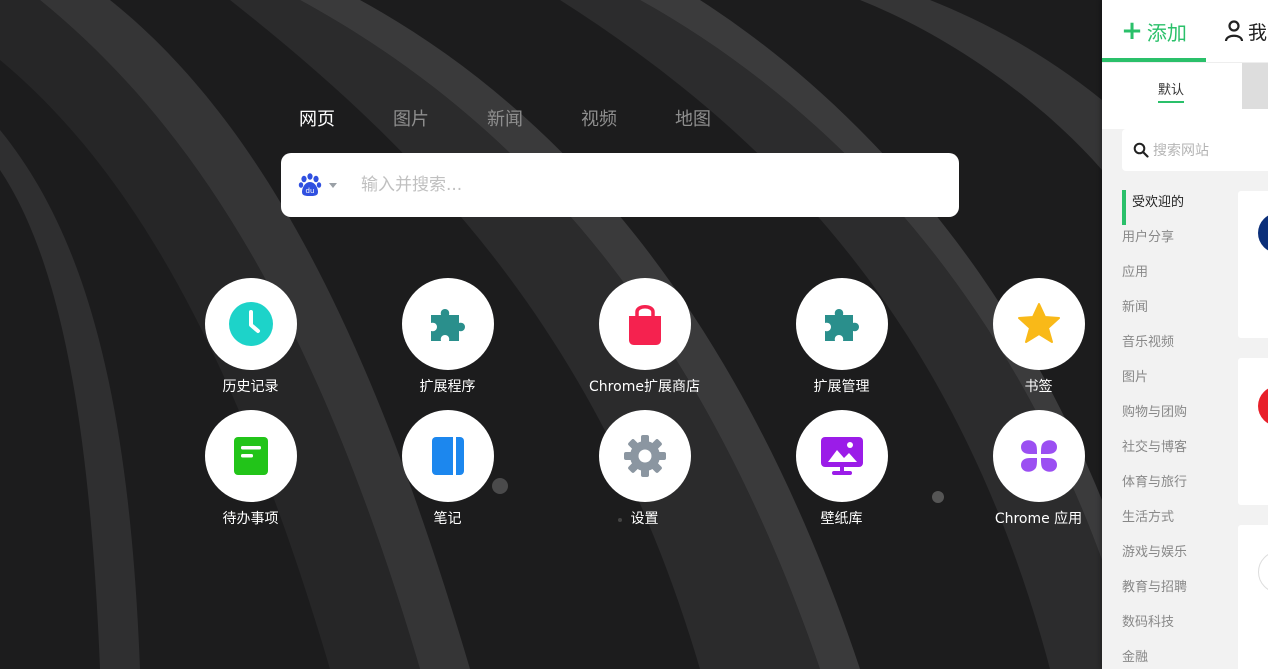 This screenshot has width=1268, height=669. Describe the element at coordinates (599, 120) in the screenshot. I see `tab-video: 视频` at that location.